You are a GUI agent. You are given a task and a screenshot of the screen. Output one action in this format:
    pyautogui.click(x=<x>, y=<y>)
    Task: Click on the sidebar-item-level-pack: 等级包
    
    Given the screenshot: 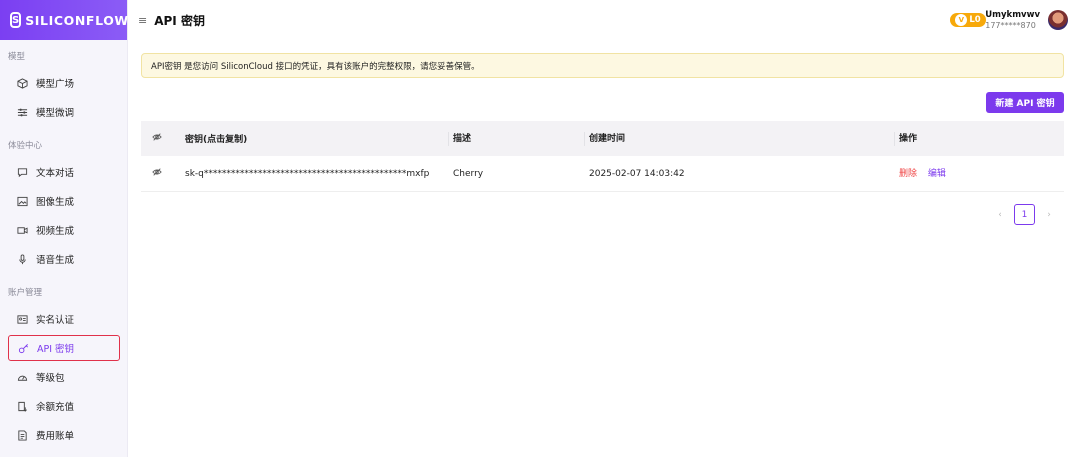 What is the action you would take?
    pyautogui.click(x=64, y=377)
    